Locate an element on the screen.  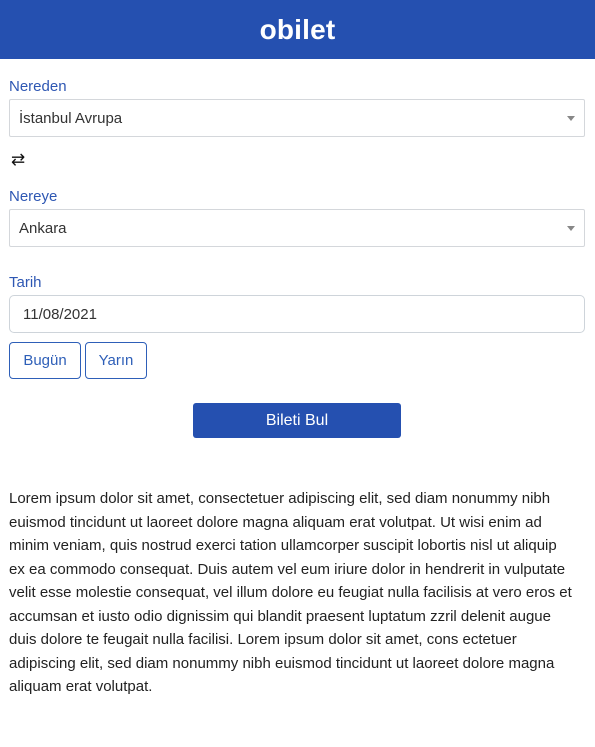
app-header: obilet is located at coordinates (297, 29).